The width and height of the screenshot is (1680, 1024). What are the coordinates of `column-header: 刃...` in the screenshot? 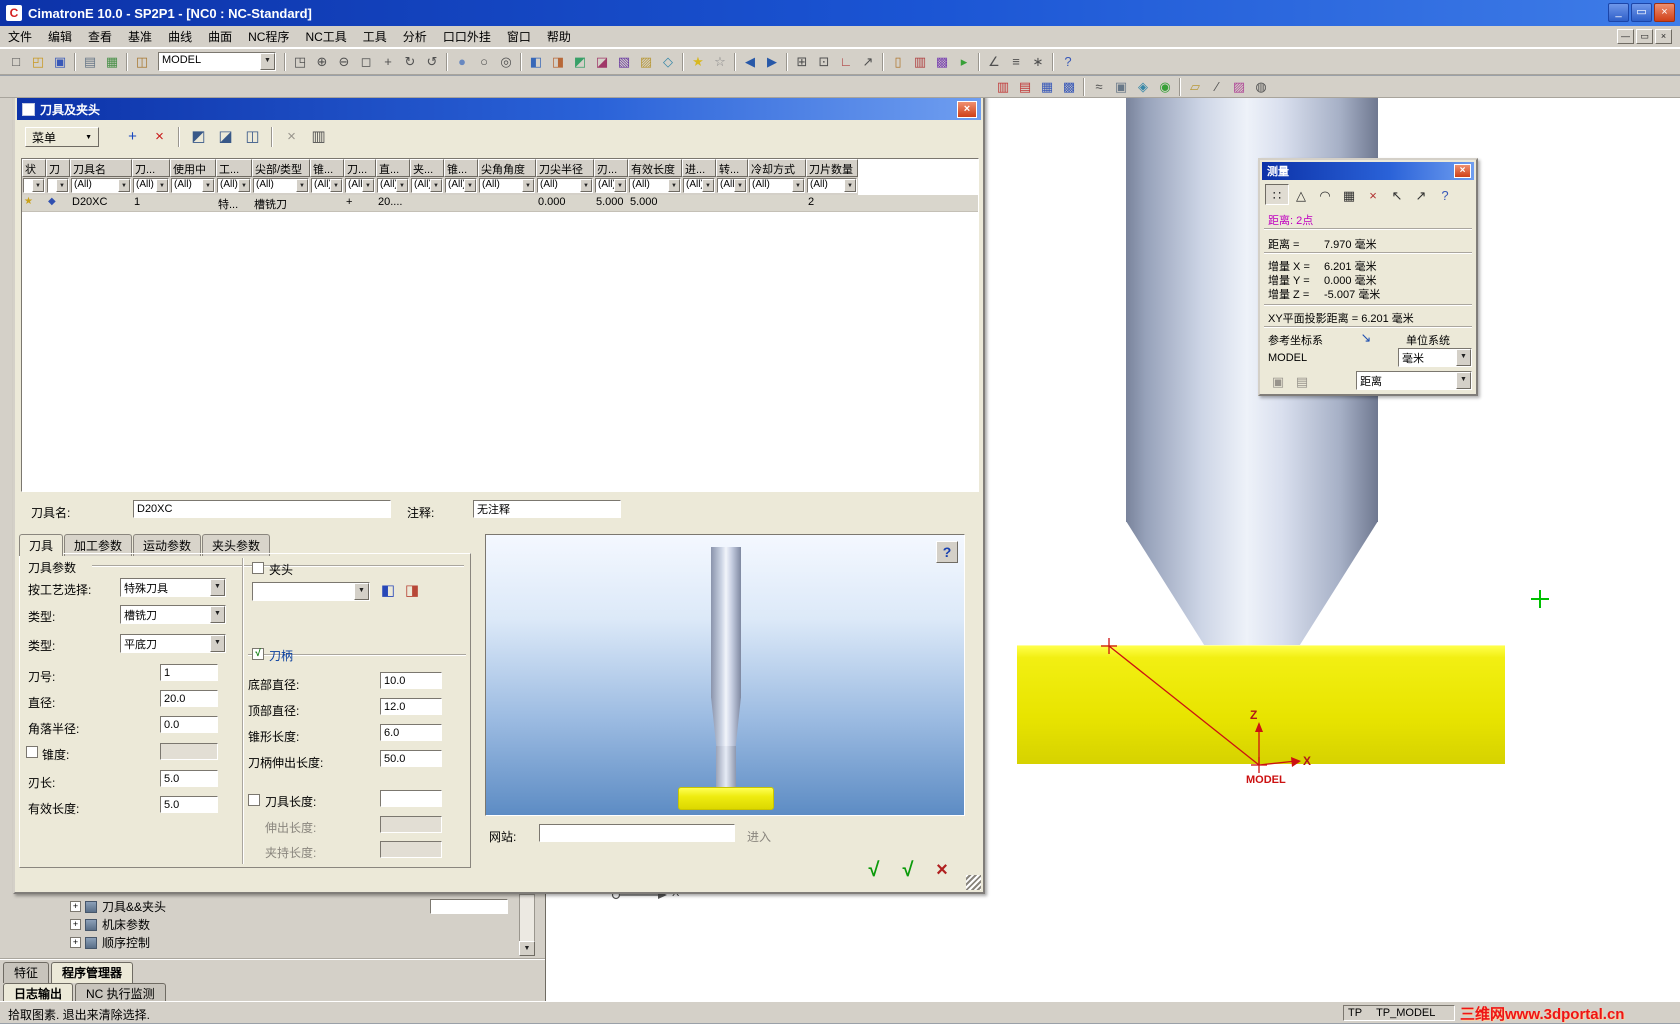 It's located at (611, 168).